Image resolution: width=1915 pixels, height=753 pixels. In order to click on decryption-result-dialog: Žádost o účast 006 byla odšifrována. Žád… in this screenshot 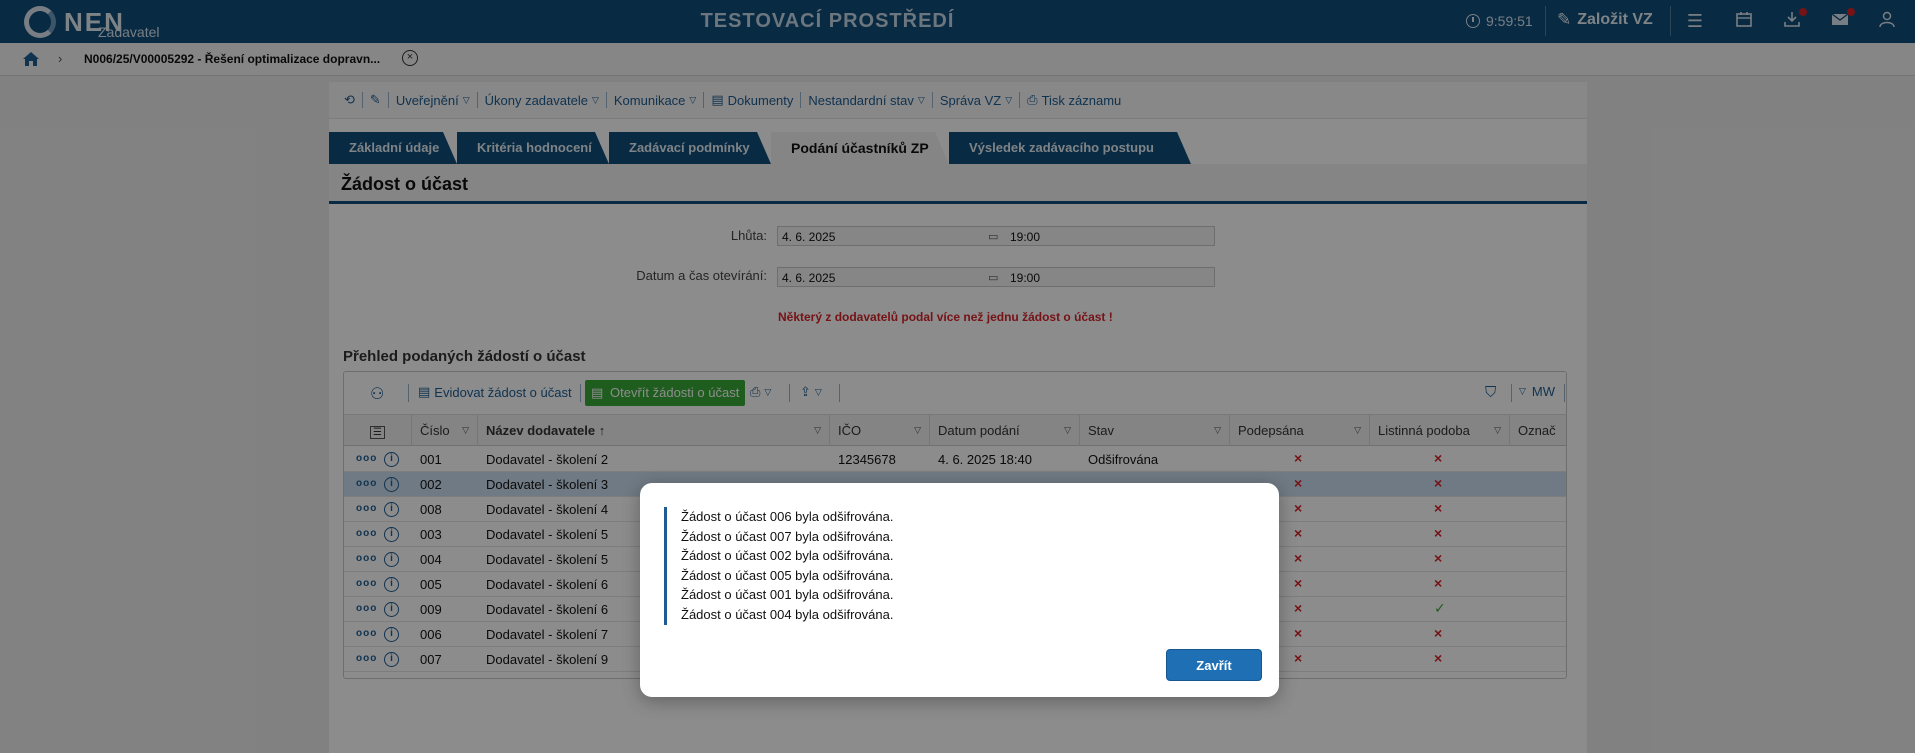, I will do `click(959, 590)`.